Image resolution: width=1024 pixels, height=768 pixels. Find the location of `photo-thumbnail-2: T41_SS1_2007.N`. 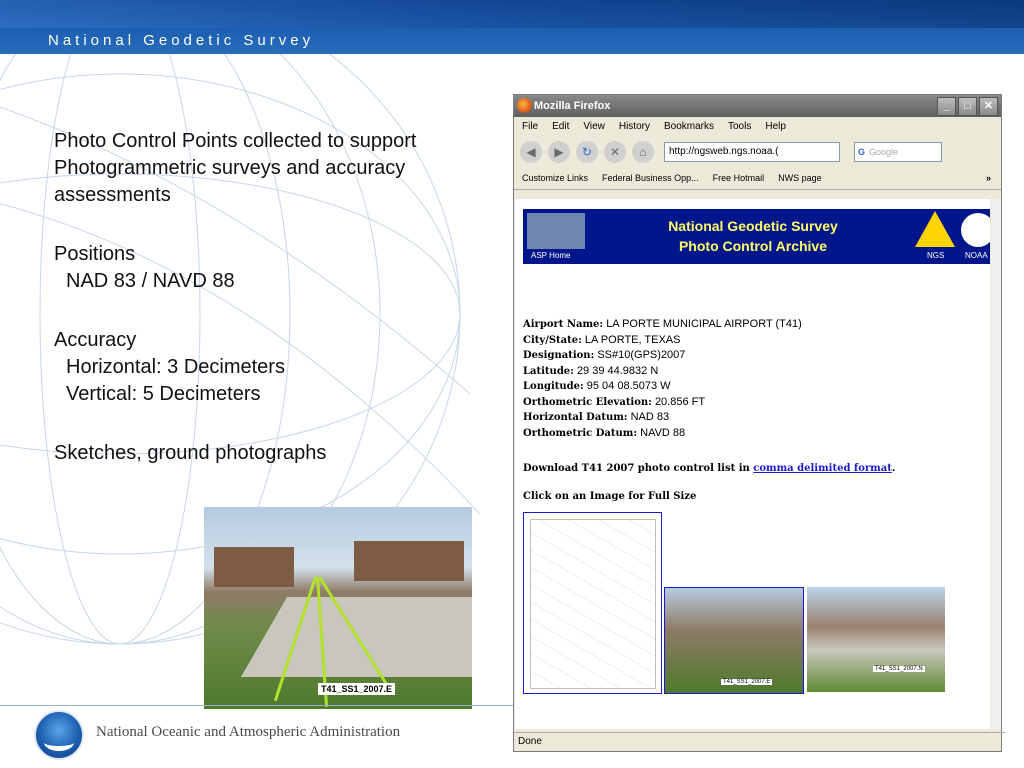

photo-thumbnail-2: T41_SS1_2007.N is located at coordinates (876, 639).